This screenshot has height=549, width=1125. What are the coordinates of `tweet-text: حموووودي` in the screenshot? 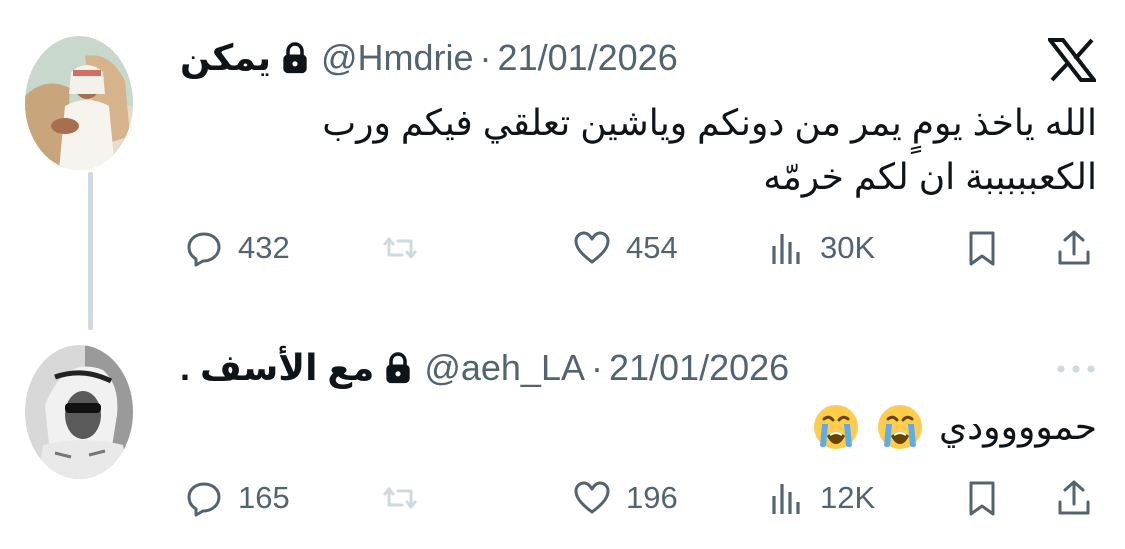 It's located at (954, 427).